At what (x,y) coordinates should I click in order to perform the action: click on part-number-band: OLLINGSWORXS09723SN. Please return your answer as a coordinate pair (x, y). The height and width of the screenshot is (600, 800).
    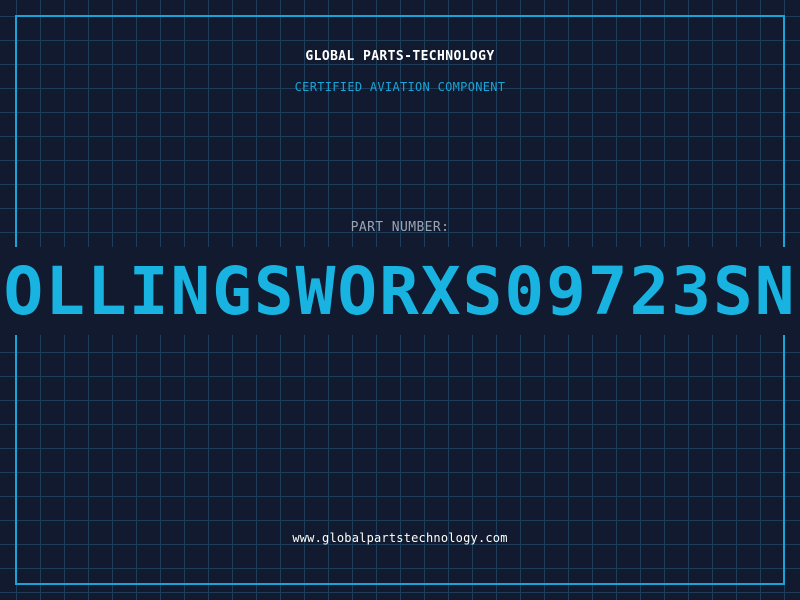
    Looking at the image, I should click on (400, 291).